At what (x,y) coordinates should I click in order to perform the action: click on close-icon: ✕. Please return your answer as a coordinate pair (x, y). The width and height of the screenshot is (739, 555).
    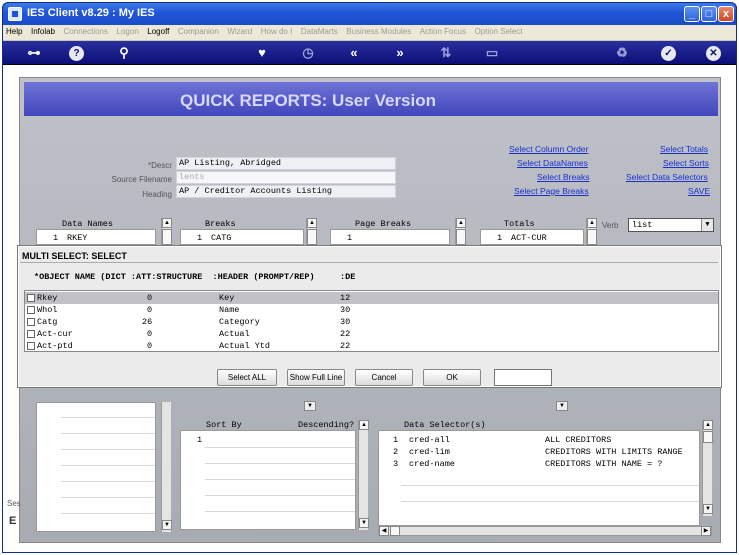
    Looking at the image, I should click on (713, 53).